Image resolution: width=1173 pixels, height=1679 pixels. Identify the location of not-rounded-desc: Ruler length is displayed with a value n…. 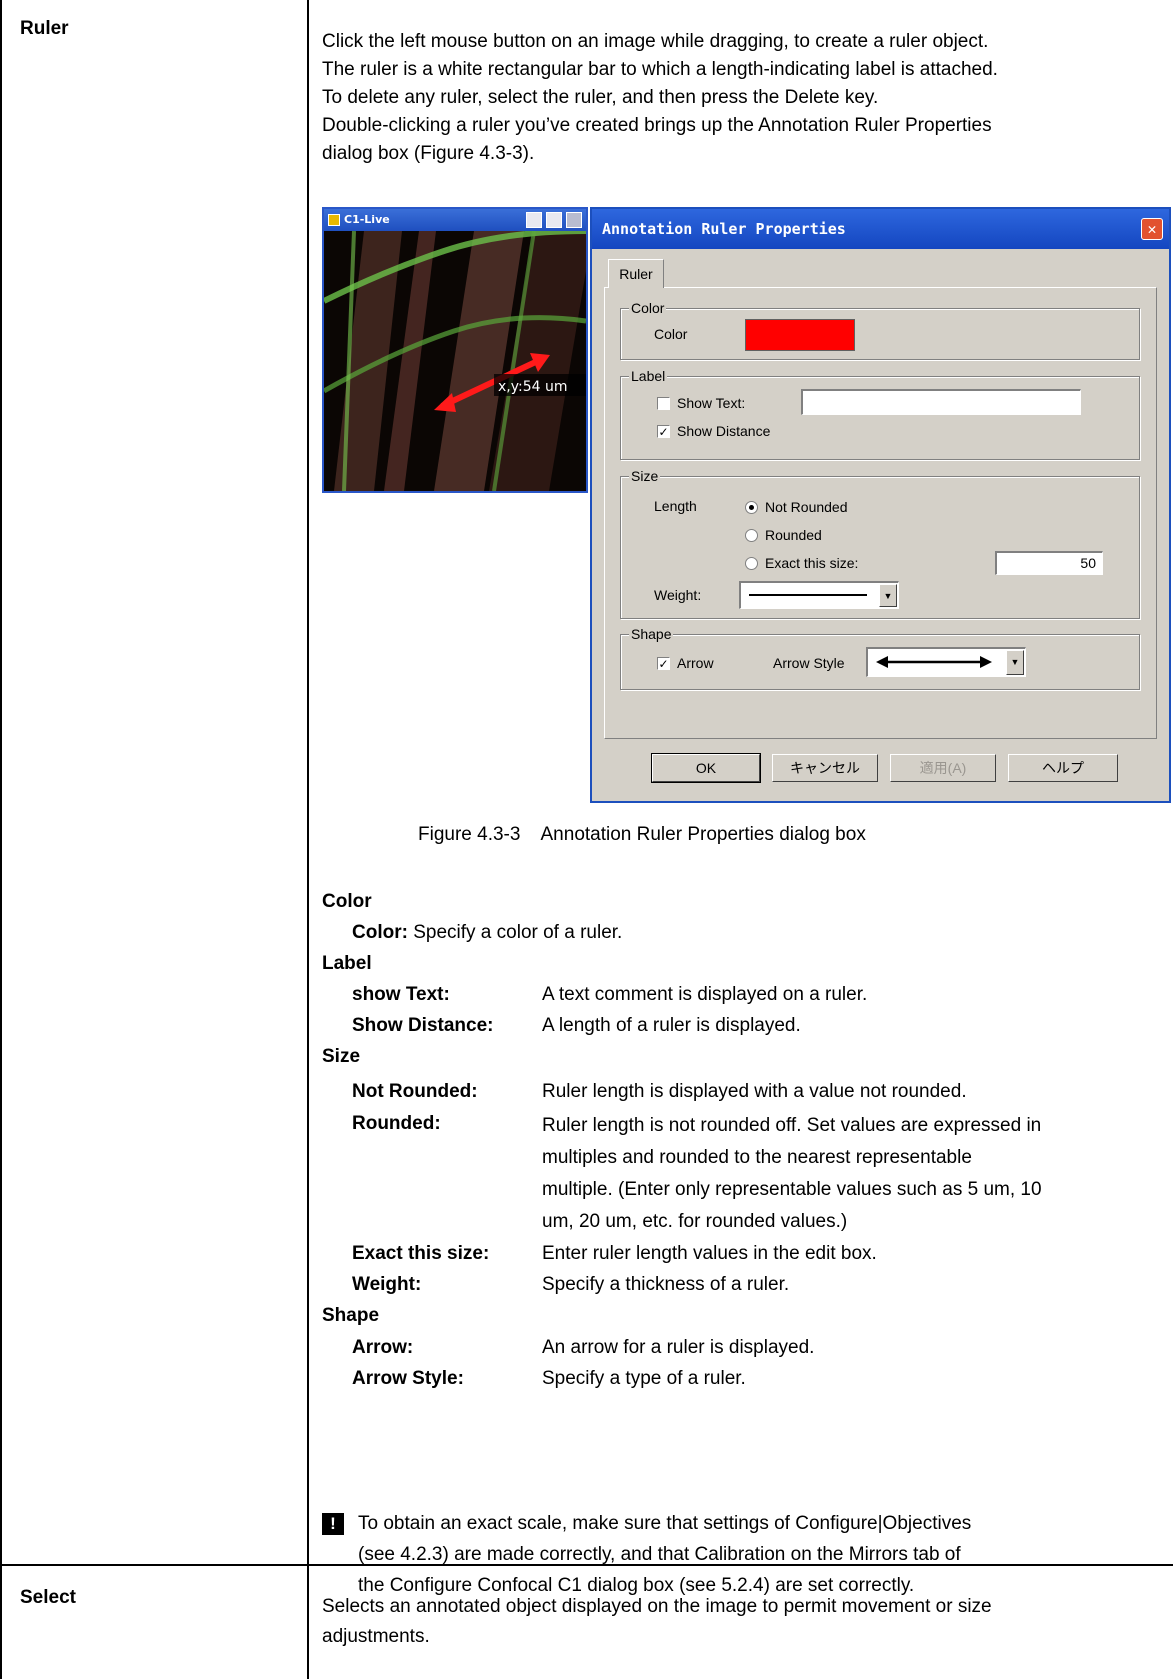
(754, 1091).